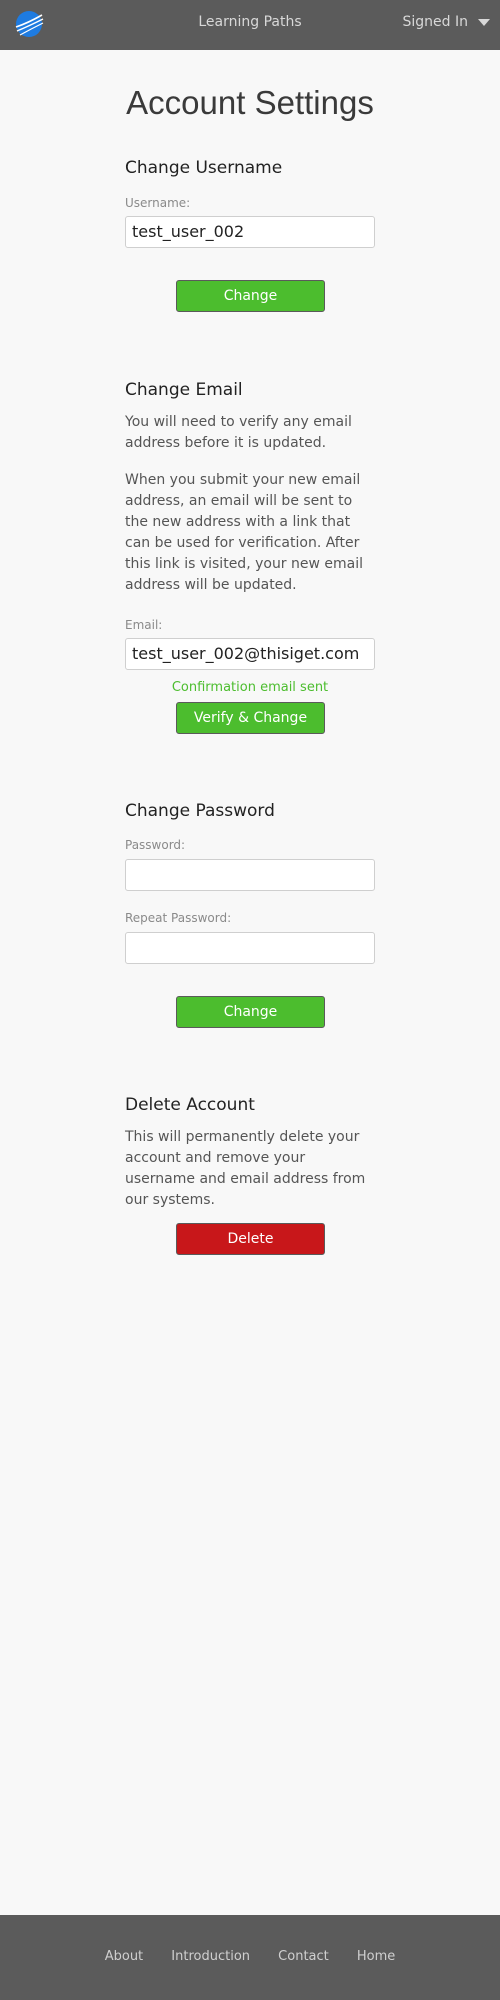 Image resolution: width=500 pixels, height=2000 pixels. Describe the element at coordinates (250, 948) in the screenshot. I see `repeat-password-input` at that location.